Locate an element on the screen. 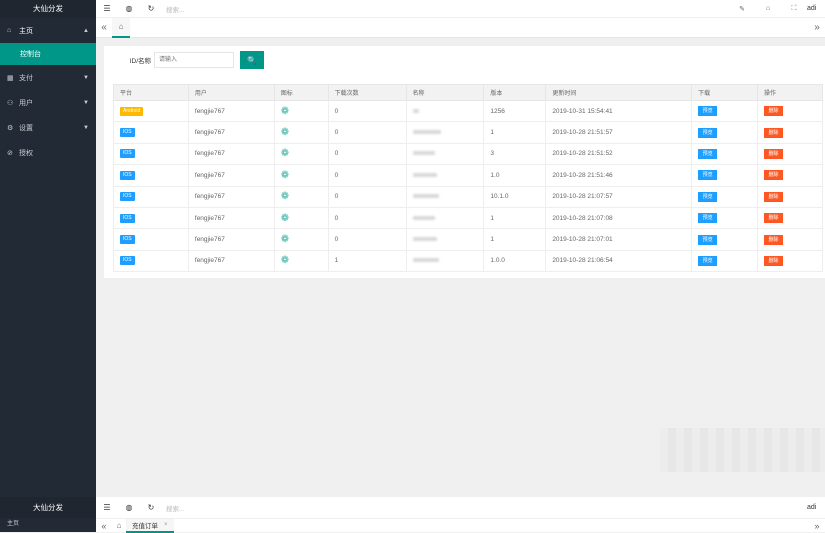 The image size is (825, 533). globe-icon-2: ◍ is located at coordinates (129, 507).